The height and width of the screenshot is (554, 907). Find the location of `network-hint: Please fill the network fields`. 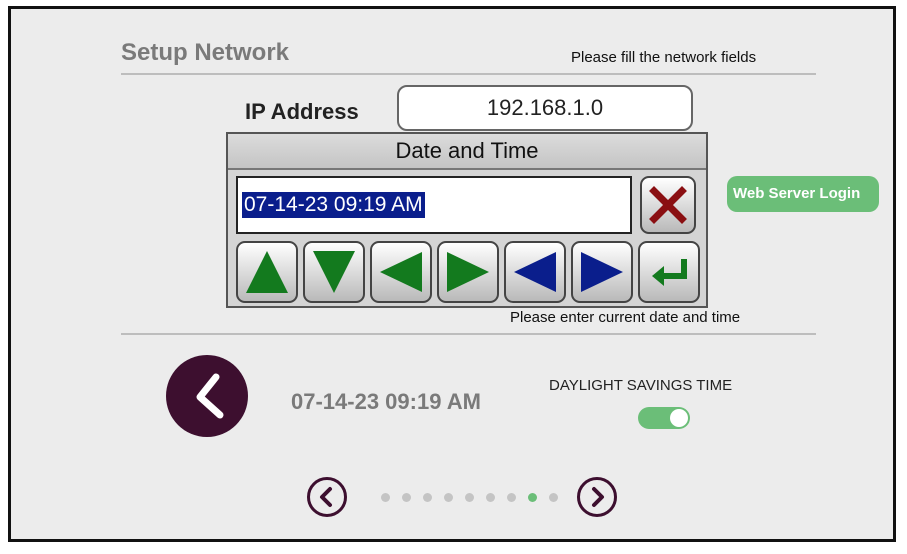

network-hint: Please fill the network fields is located at coordinates (664, 57).